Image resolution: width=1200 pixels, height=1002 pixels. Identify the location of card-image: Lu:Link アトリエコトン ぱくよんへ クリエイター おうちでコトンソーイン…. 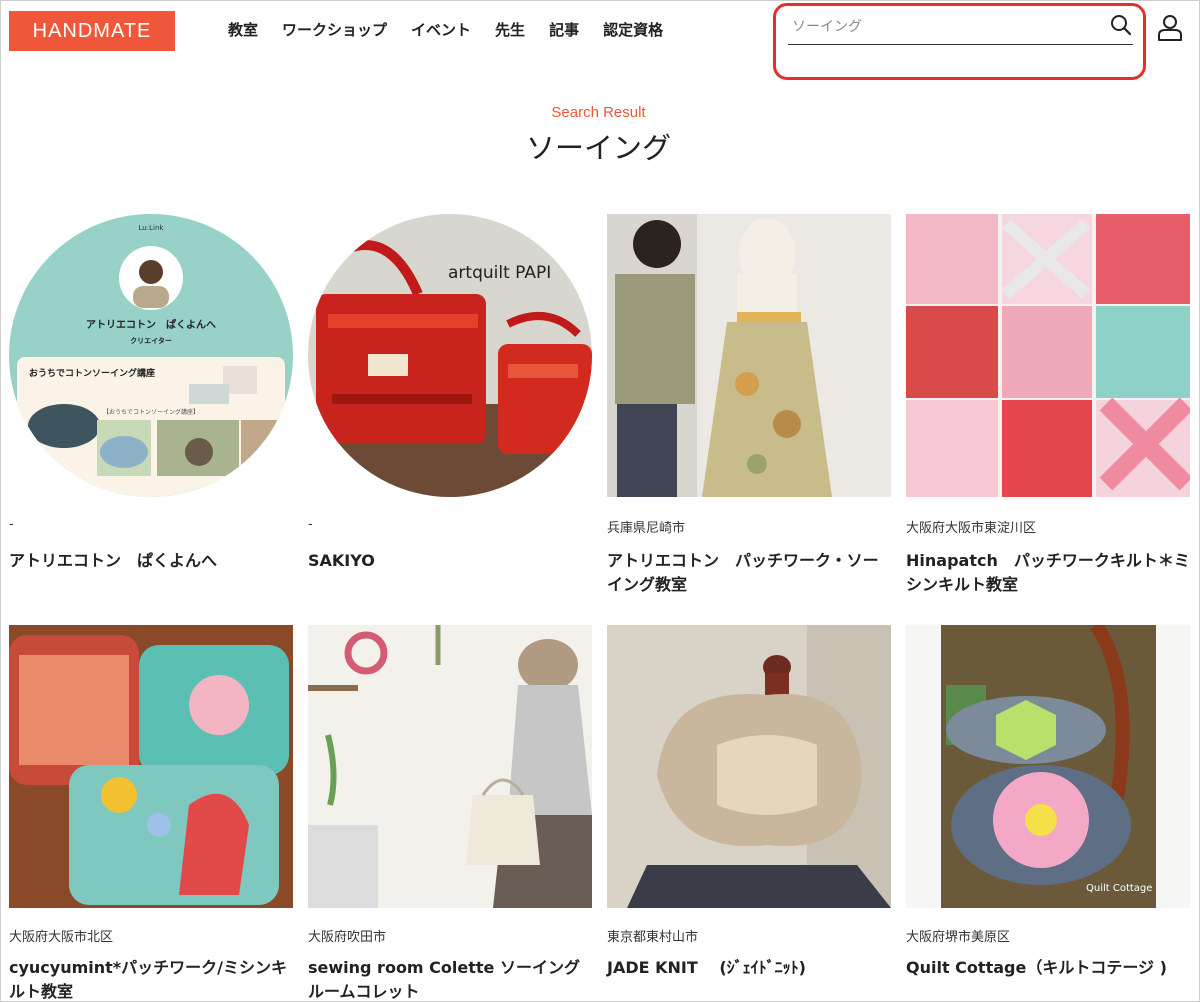
(151, 355).